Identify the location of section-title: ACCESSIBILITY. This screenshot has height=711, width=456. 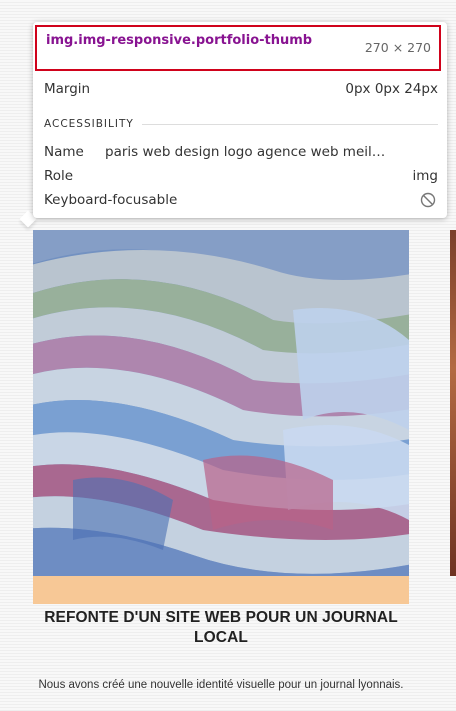
(93, 124).